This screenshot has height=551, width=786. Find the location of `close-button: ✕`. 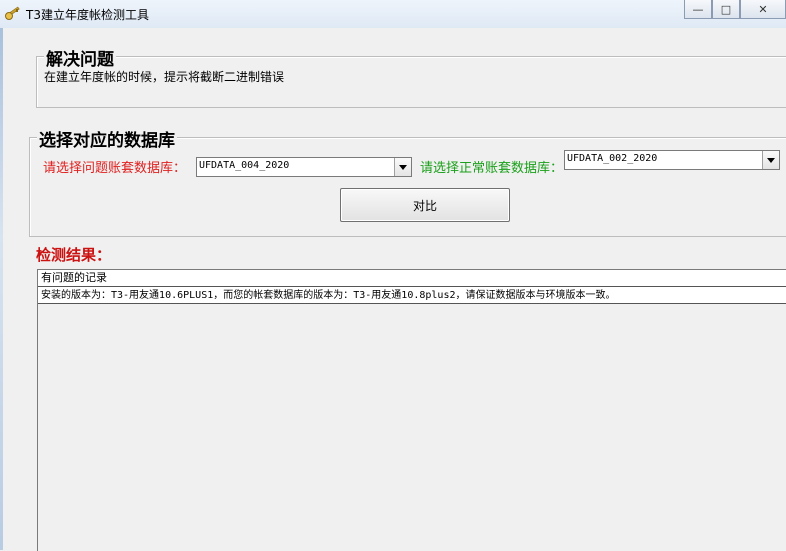

close-button: ✕ is located at coordinates (763, 9).